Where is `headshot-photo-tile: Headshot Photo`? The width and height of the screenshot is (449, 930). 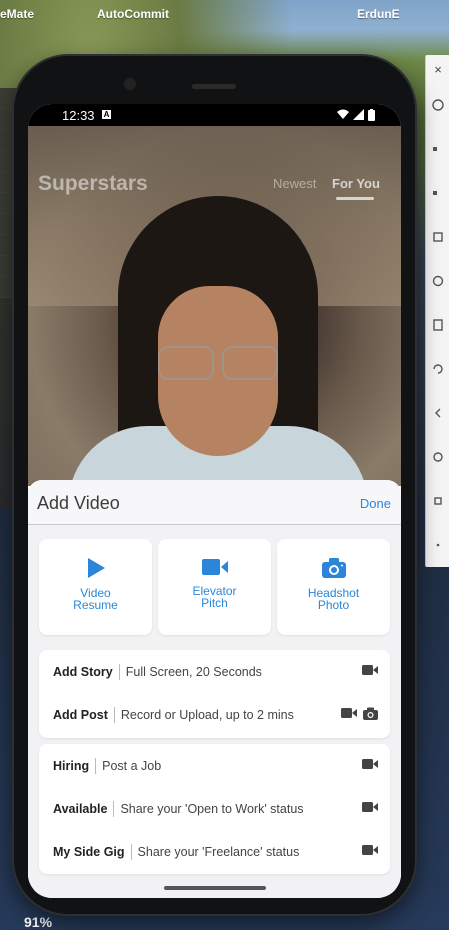
headshot-photo-tile: Headshot Photo is located at coordinates (333, 587).